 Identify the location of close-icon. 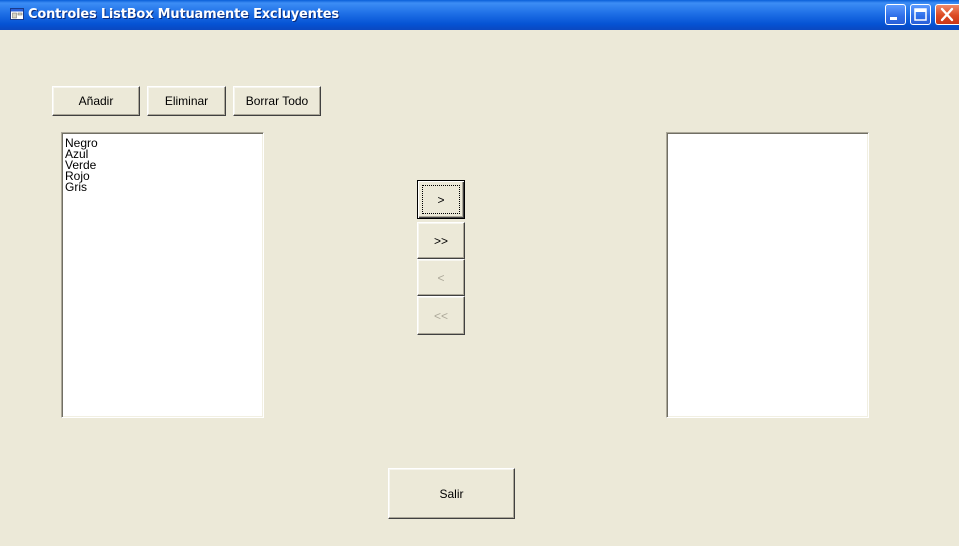
(947, 14).